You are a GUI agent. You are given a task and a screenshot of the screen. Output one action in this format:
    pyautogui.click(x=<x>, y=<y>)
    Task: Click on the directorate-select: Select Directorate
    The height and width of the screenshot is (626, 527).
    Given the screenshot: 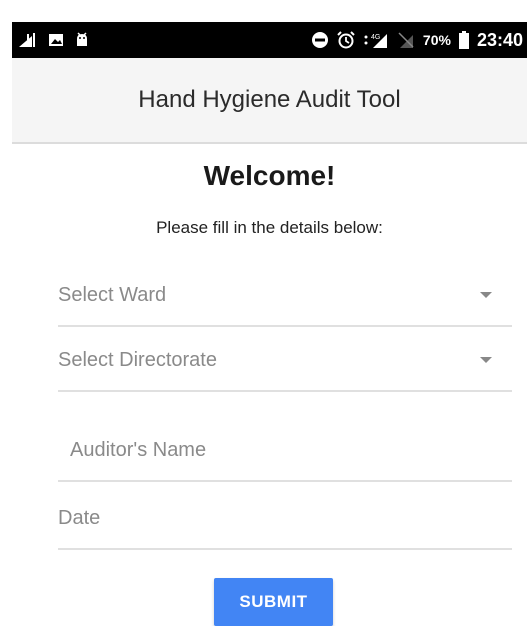 What is the action you would take?
    pyautogui.click(x=285, y=361)
    